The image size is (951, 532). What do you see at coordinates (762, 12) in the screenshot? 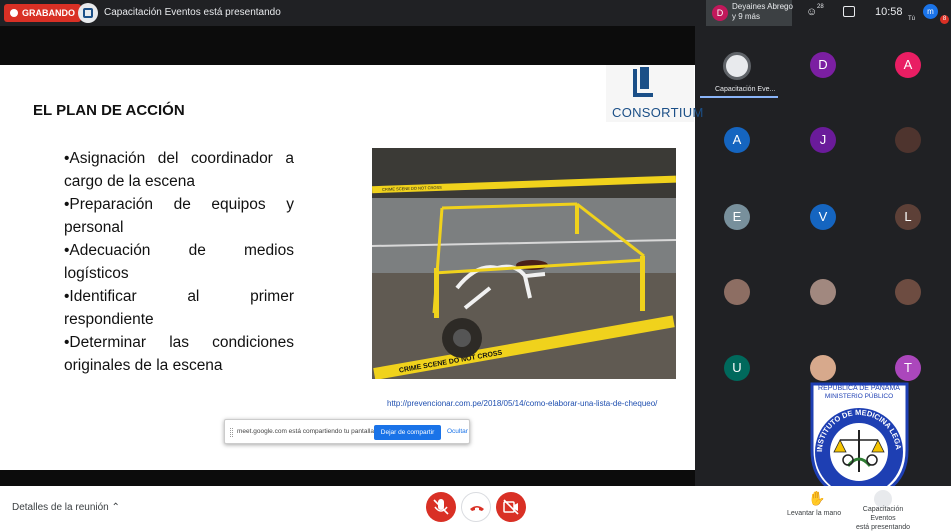
I see `participants-text: Deyaines Abrego y 9 más` at bounding box center [762, 12].